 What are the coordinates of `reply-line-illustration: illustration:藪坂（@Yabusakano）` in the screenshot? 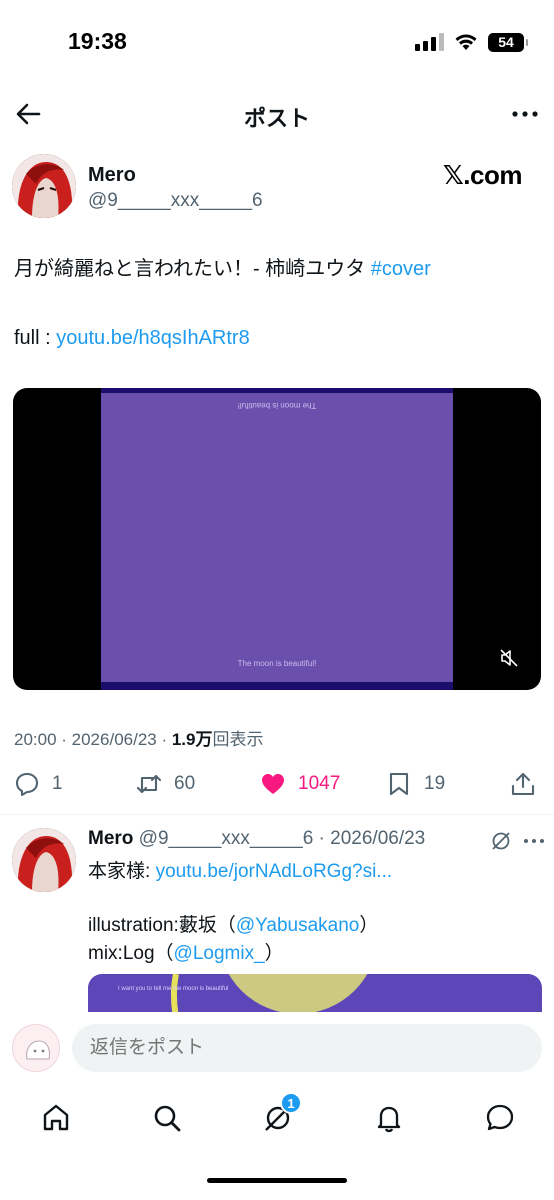 It's located at (233, 923).